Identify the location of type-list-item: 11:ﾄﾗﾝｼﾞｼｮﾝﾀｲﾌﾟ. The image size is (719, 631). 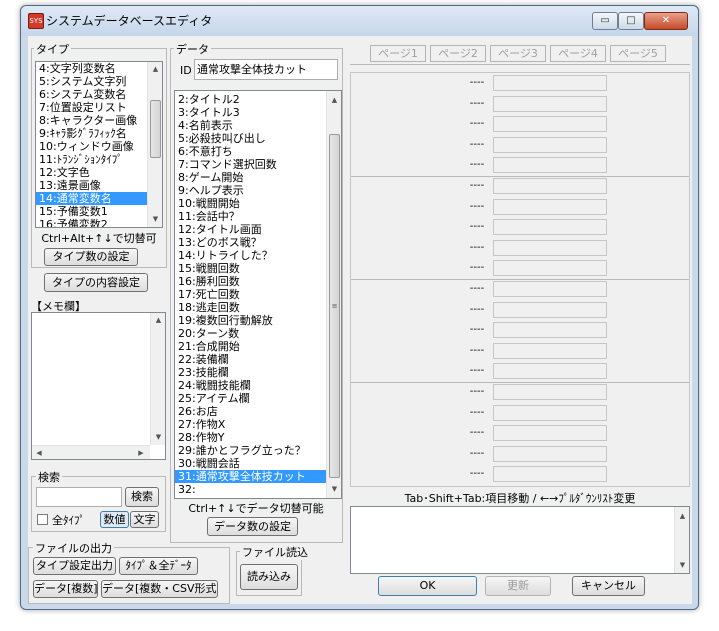
(91, 159).